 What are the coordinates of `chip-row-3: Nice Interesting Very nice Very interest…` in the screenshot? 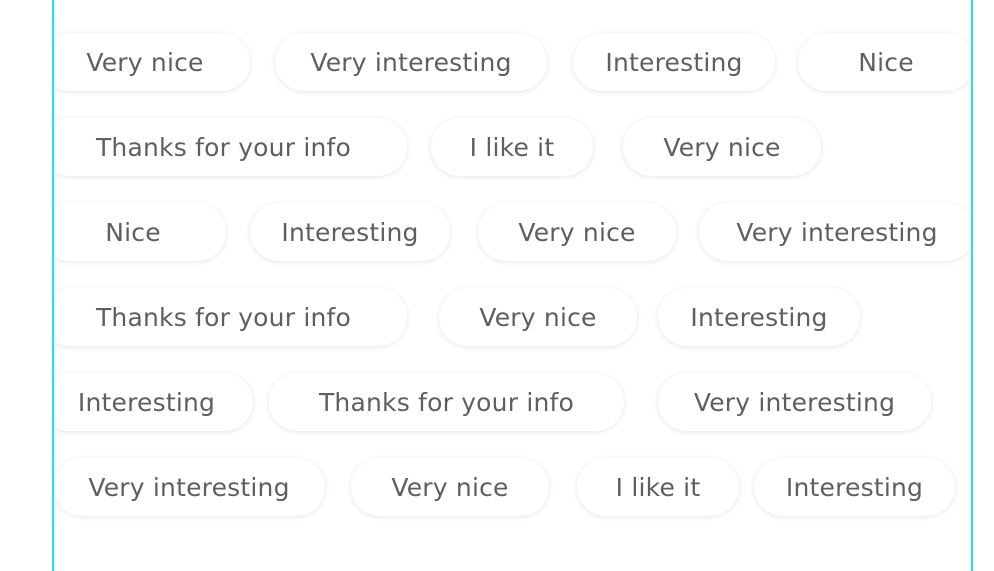 It's located at (512, 232).